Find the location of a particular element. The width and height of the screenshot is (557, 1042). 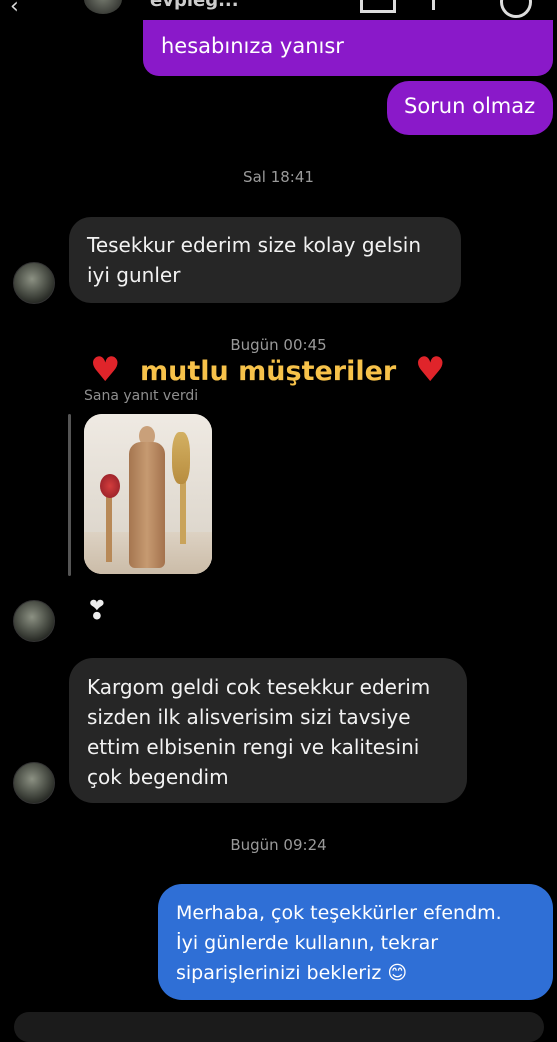

message-text: iyi gunler is located at coordinates (134, 275).